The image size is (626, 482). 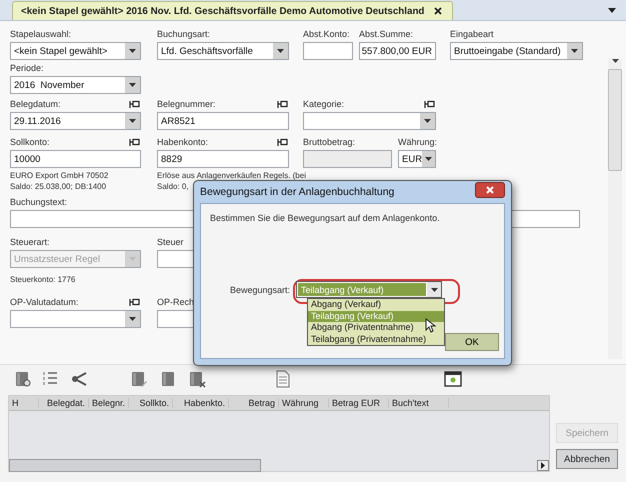 What do you see at coordinates (173, 186) in the screenshot?
I see `account-balance: Saldo: 0,` at bounding box center [173, 186].